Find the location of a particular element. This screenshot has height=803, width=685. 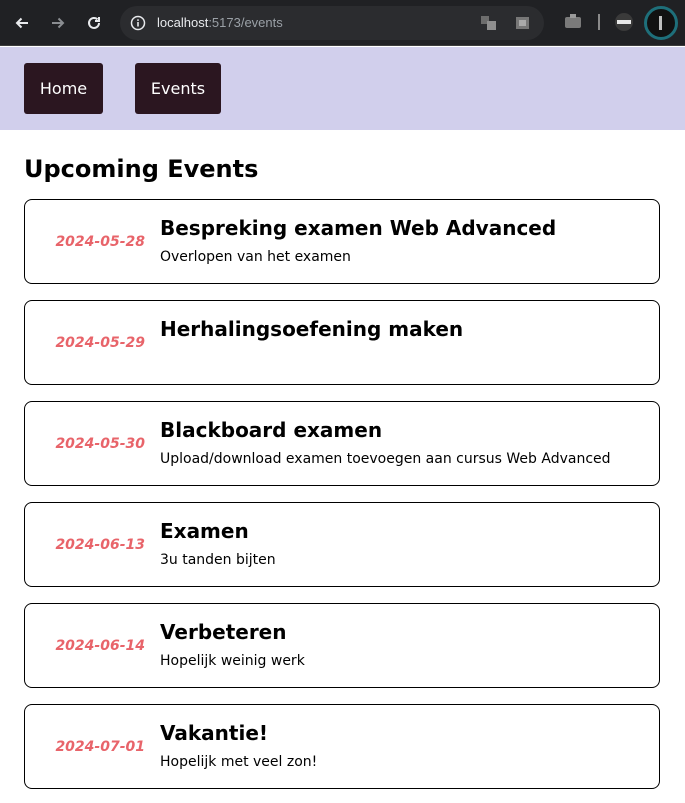

info-icon is located at coordinates (138, 23).